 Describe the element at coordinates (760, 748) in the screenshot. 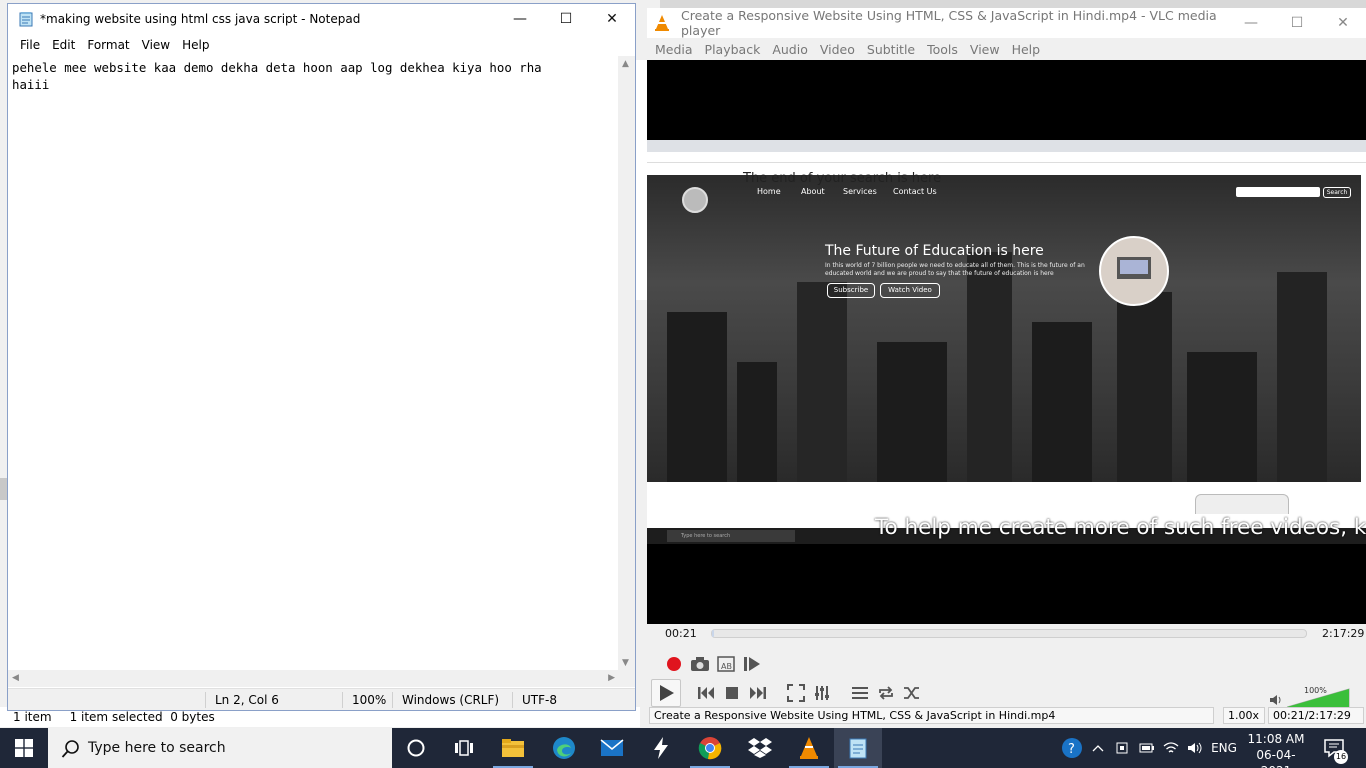

I see `dropbox-icon` at that location.